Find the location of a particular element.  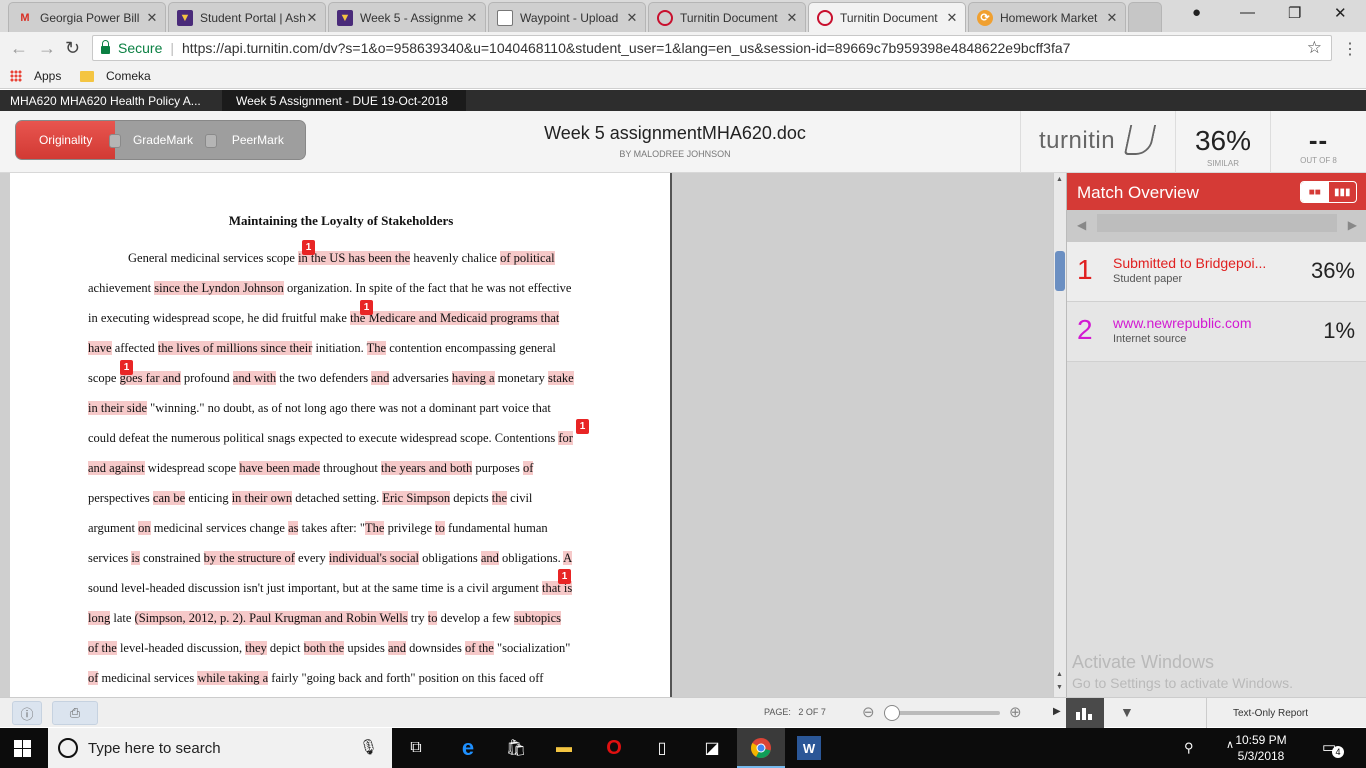

zoom-slider is located at coordinates (942, 713).